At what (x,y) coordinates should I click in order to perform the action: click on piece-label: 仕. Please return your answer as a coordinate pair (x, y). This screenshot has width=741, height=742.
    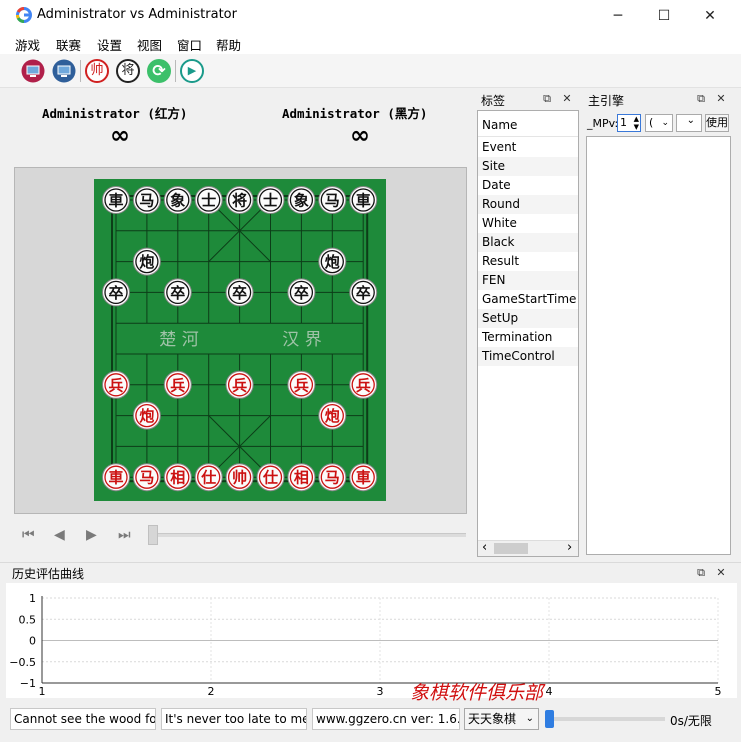
    Looking at the image, I should click on (270, 478).